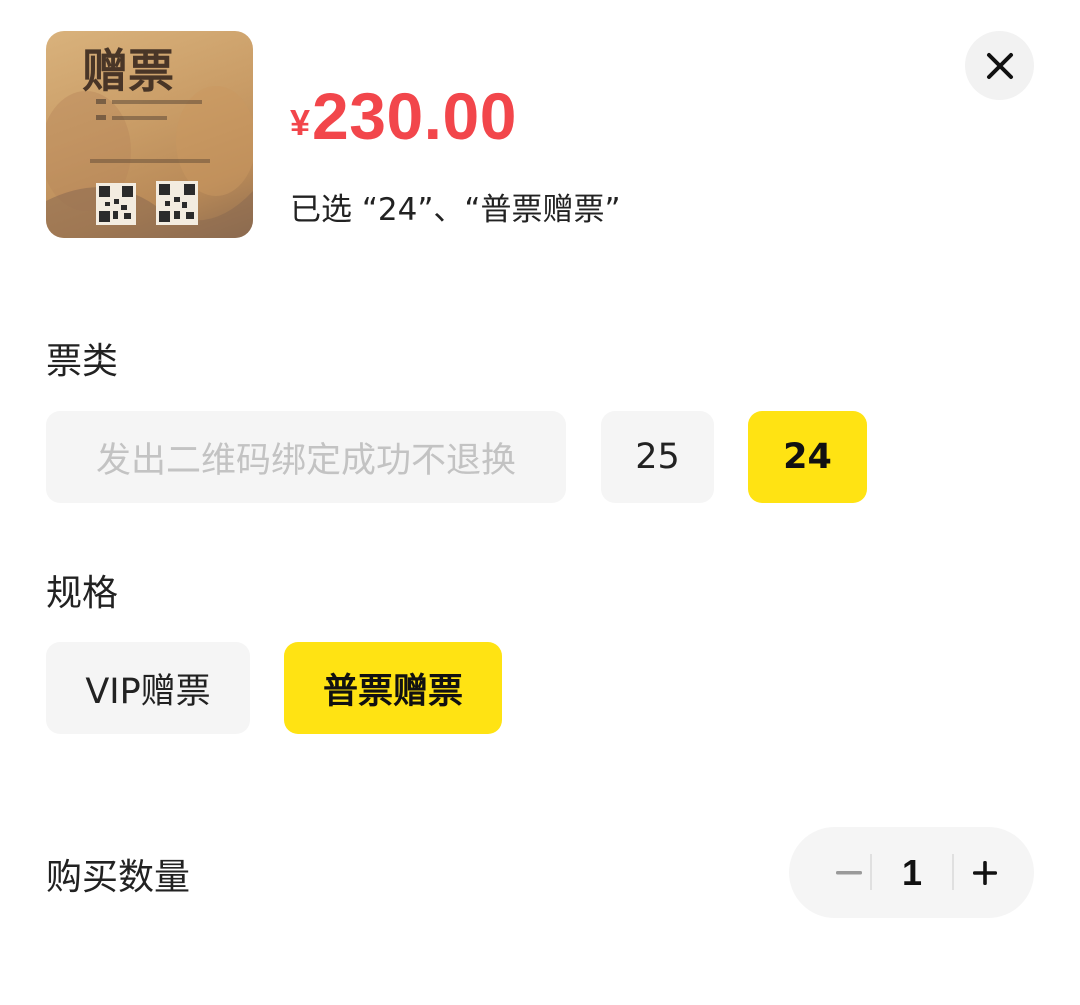 This screenshot has height=1005, width=1080. I want to click on spec-option-vip: VIP赠票, so click(148, 688).